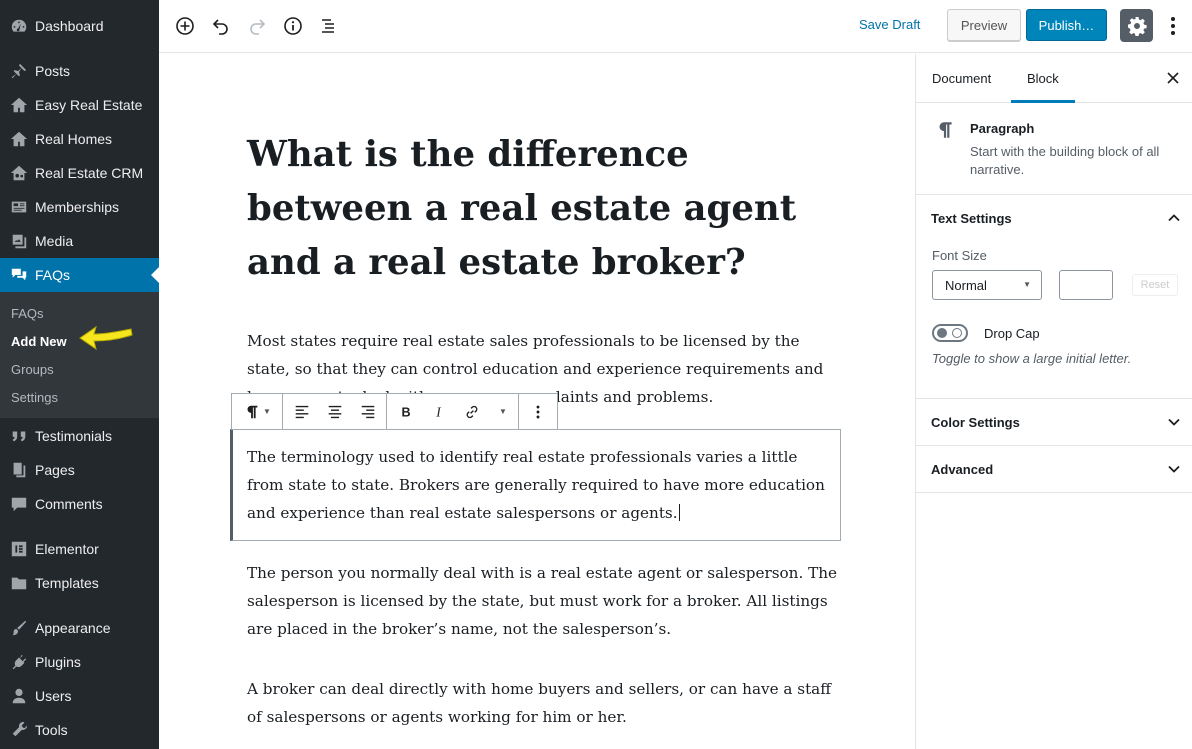  I want to click on chevron-up-icon, so click(1174, 218).